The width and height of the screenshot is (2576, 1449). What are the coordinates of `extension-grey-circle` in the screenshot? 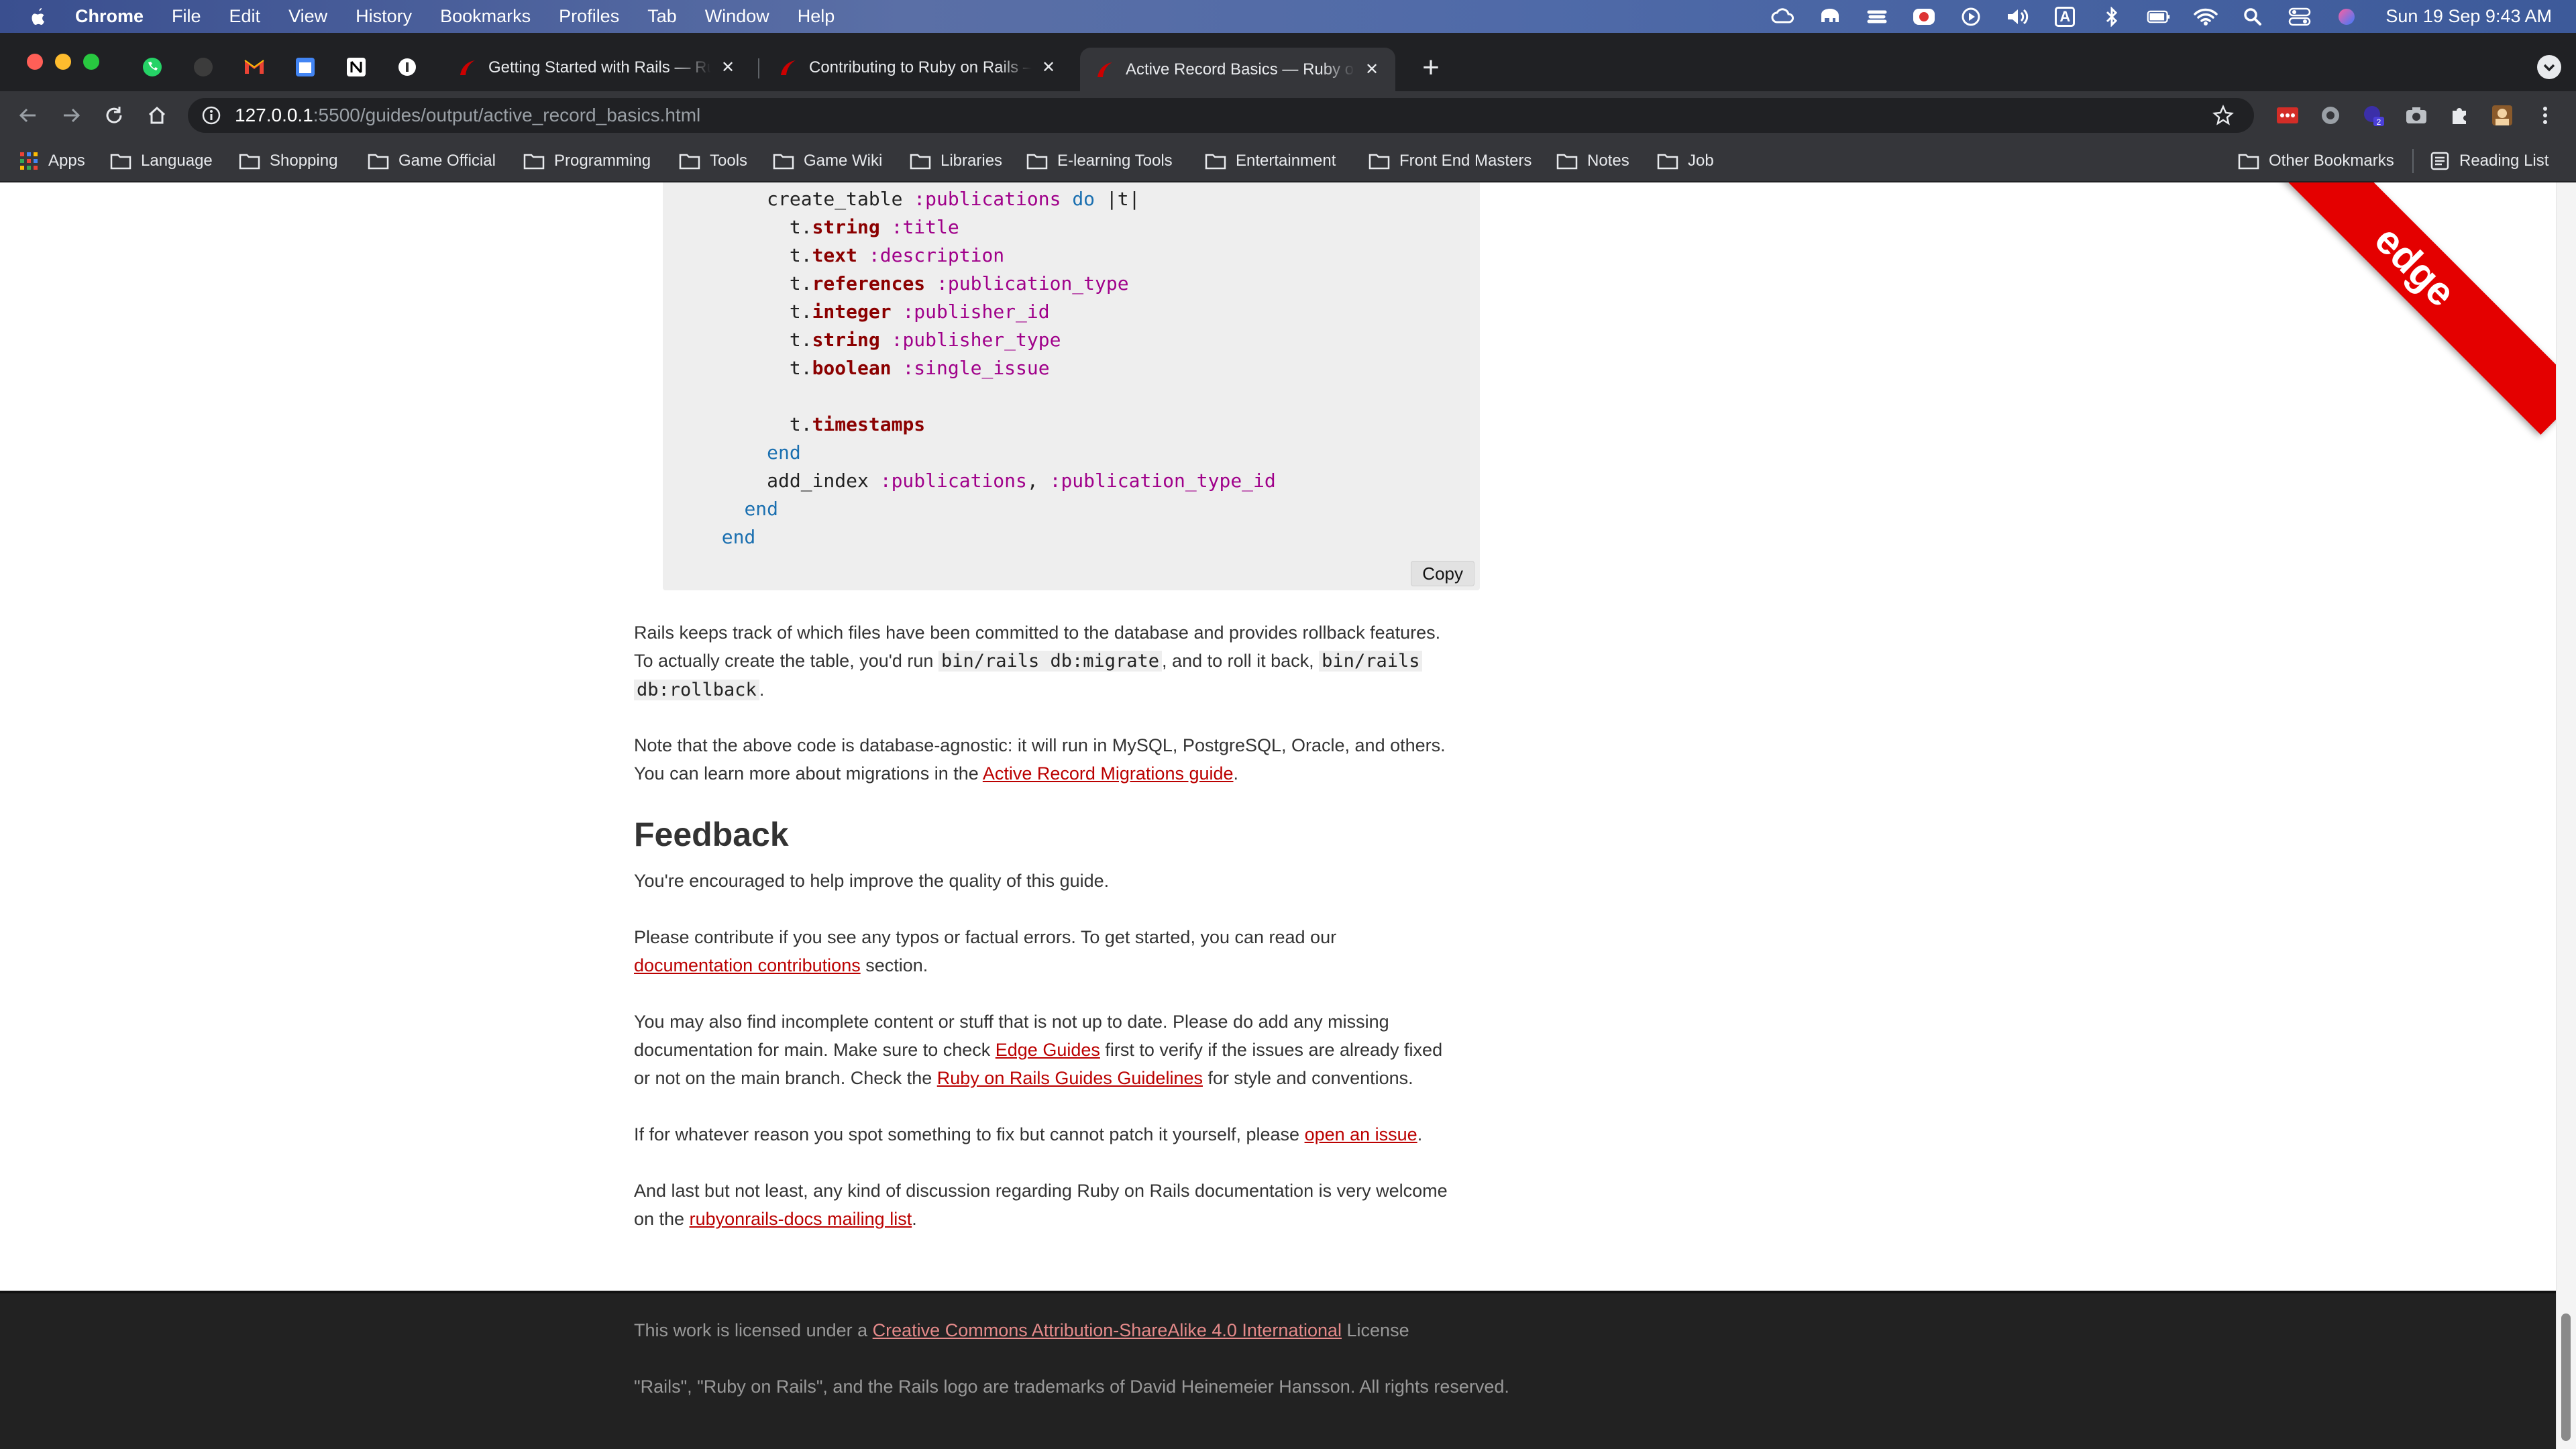 It's located at (2330, 115).